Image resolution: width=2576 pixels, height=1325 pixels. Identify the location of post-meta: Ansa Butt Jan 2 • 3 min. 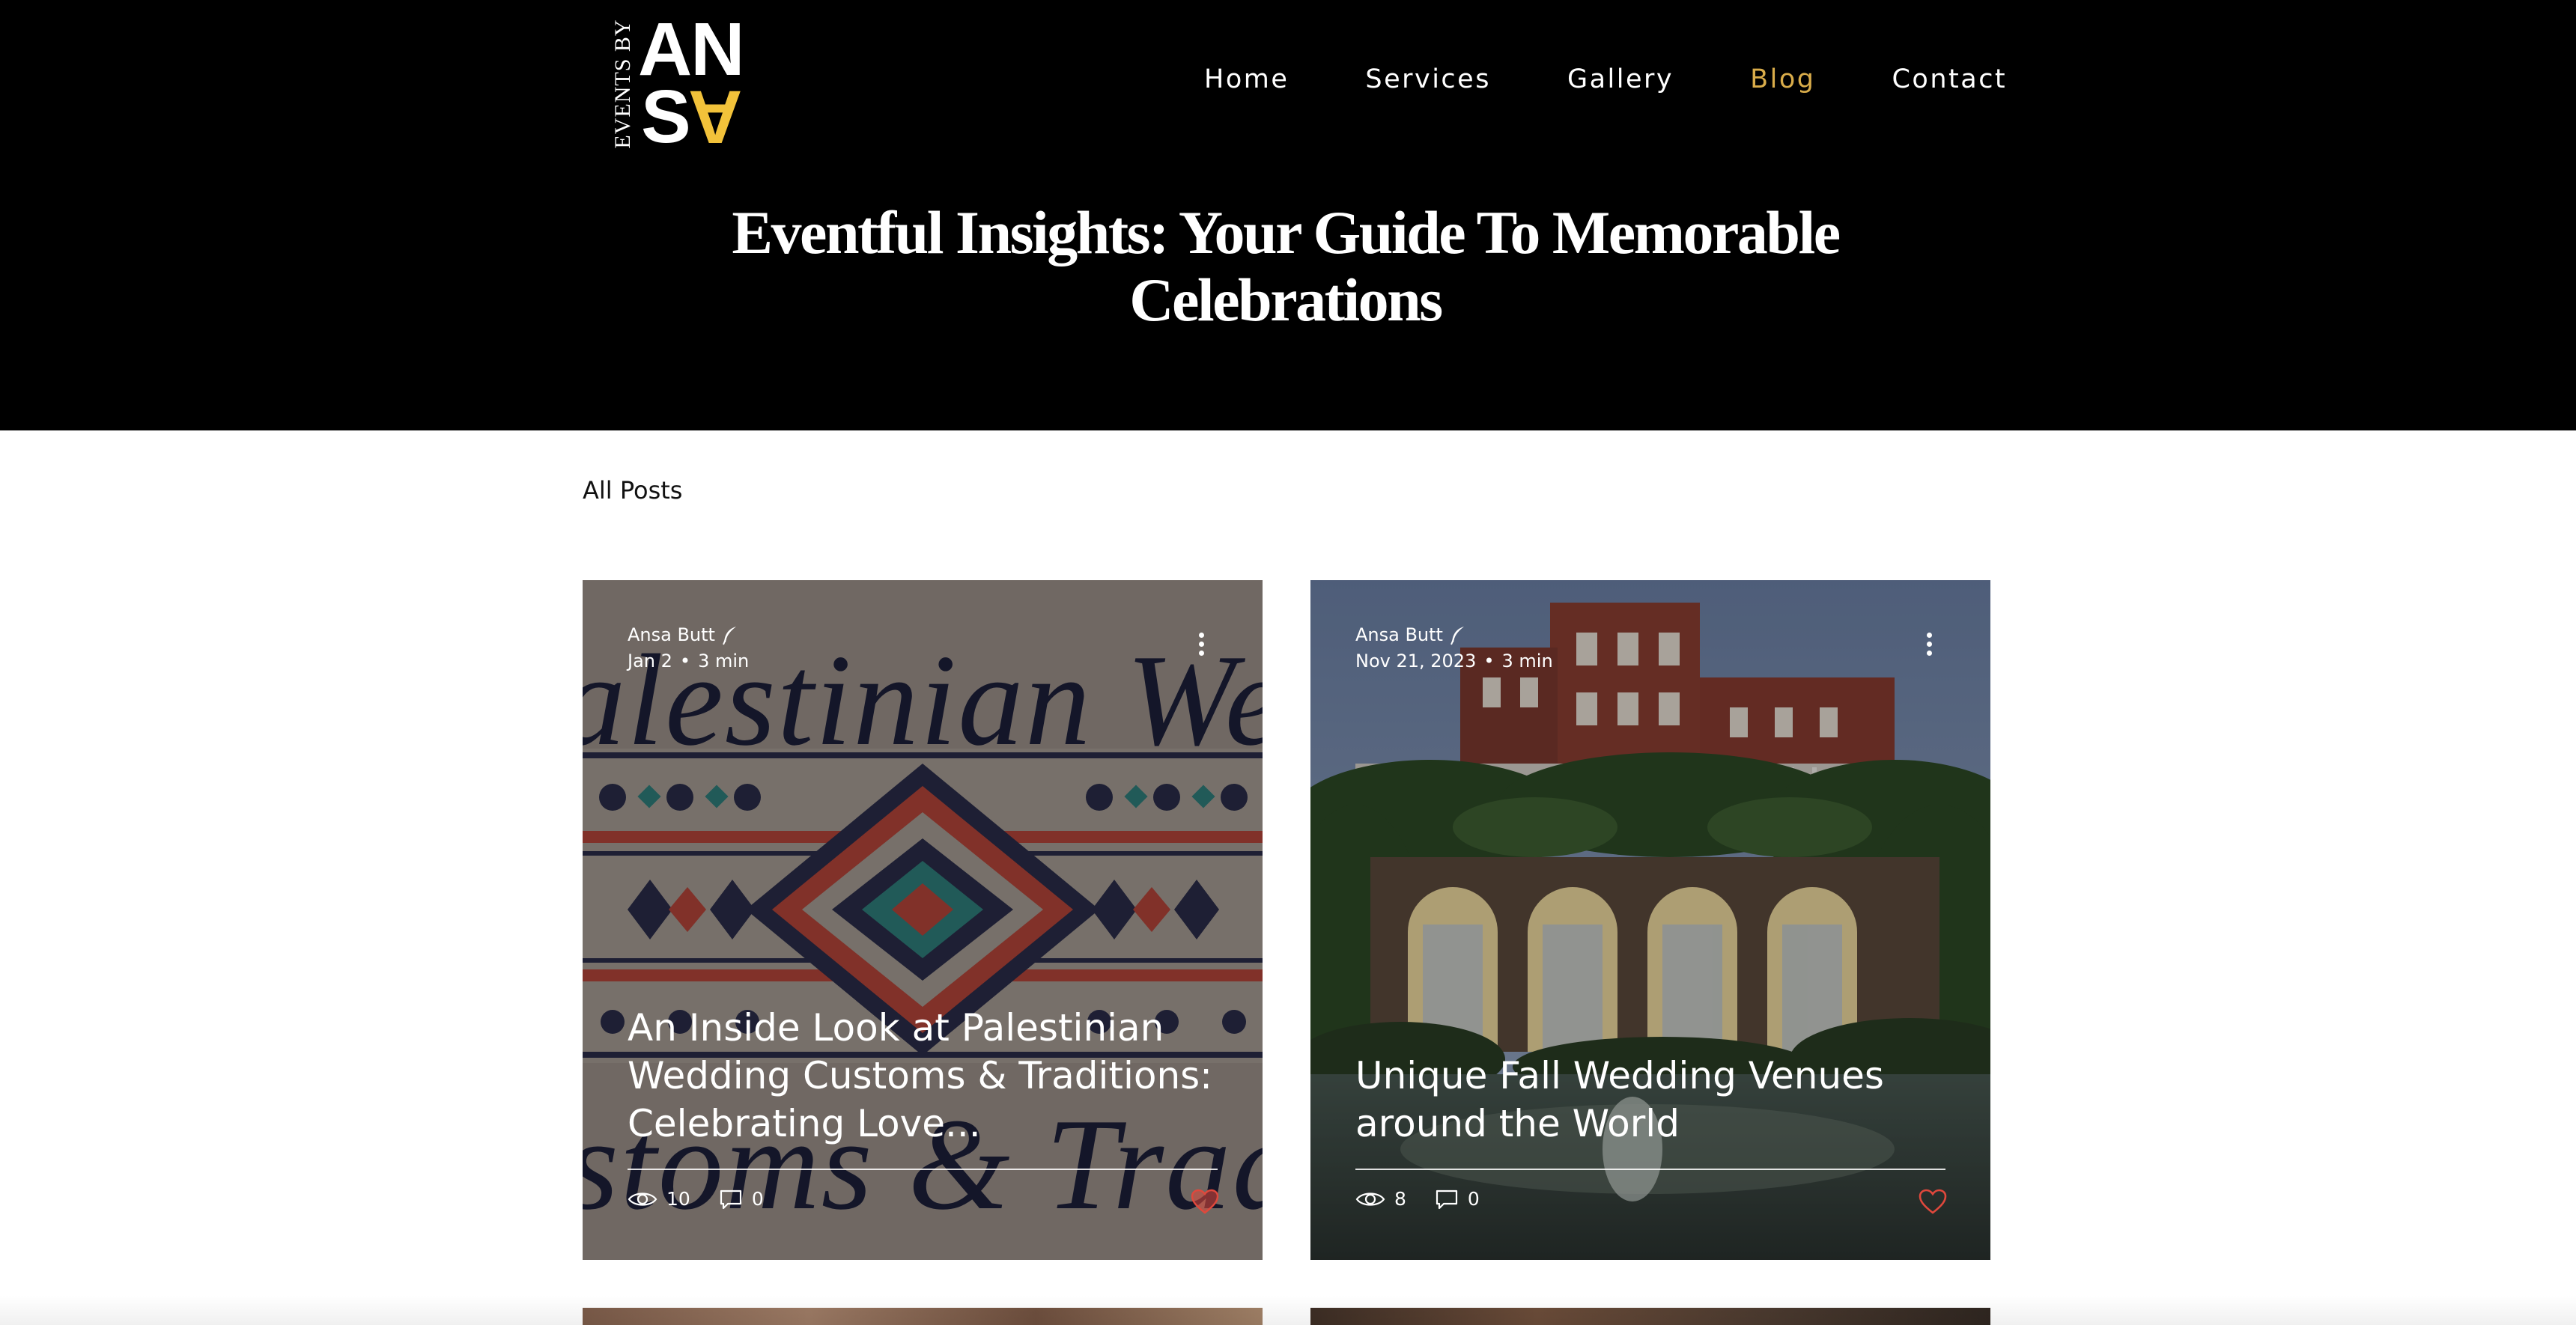
(688, 648).